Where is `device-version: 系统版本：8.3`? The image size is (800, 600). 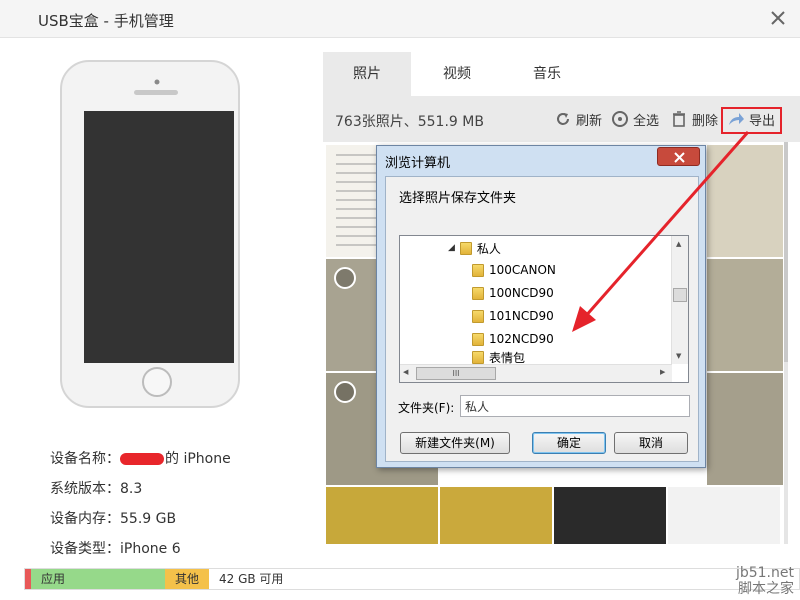 device-version: 系统版本：8.3 is located at coordinates (96, 488).